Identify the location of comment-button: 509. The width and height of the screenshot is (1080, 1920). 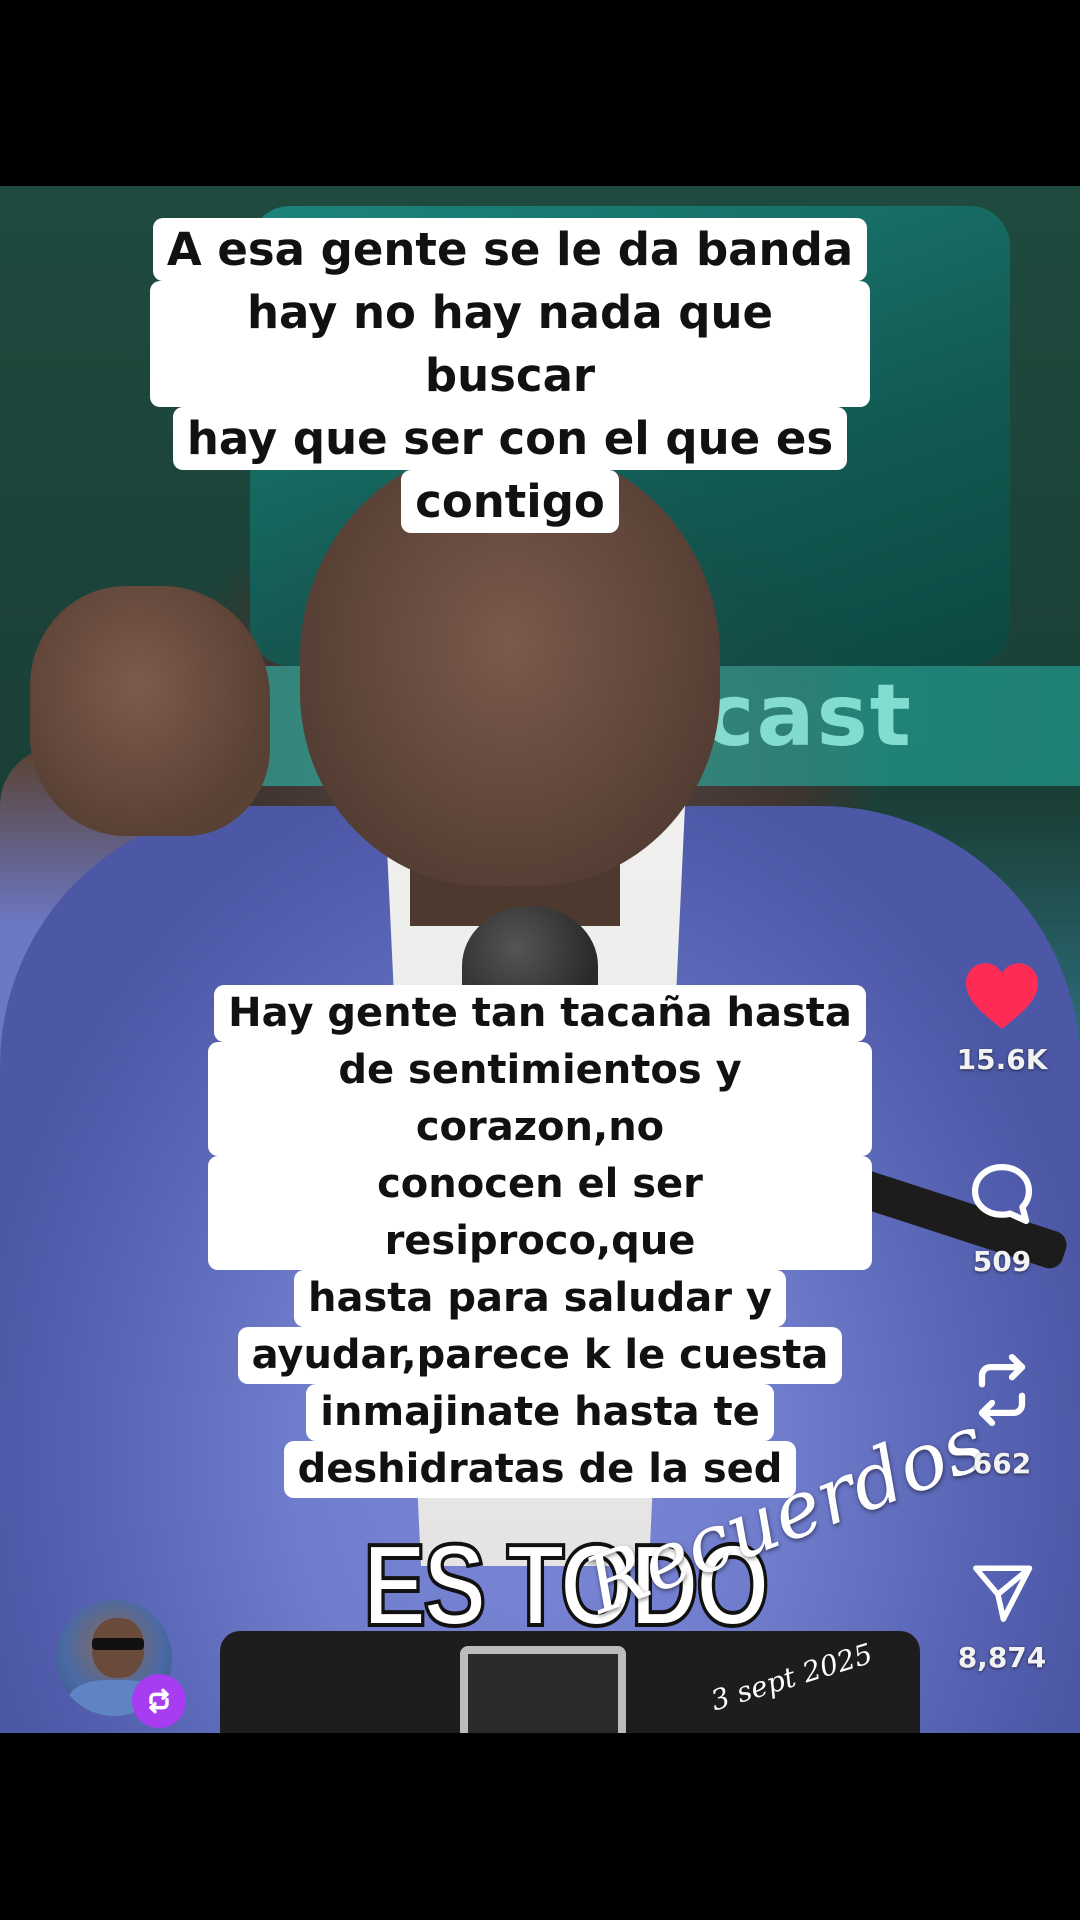
(1002, 1220).